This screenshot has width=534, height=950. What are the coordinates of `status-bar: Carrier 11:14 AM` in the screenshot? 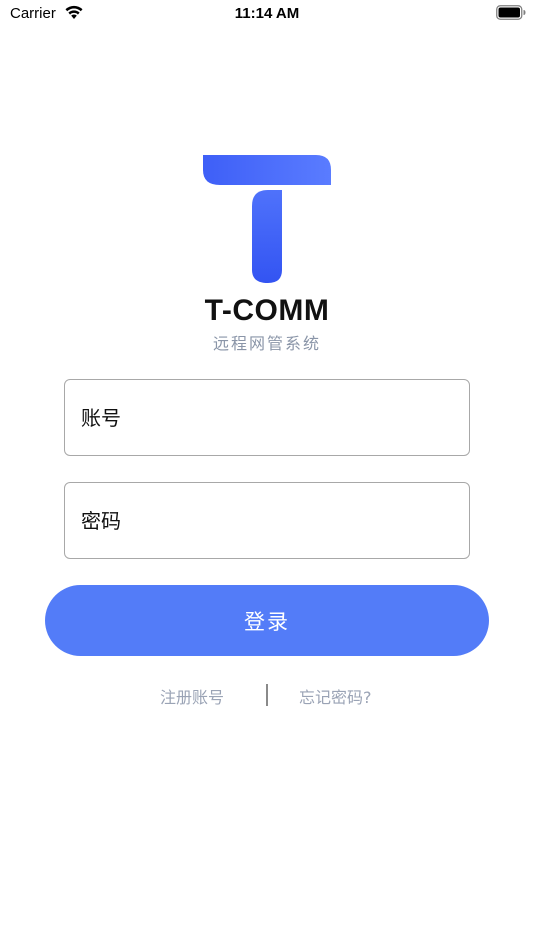 It's located at (267, 14).